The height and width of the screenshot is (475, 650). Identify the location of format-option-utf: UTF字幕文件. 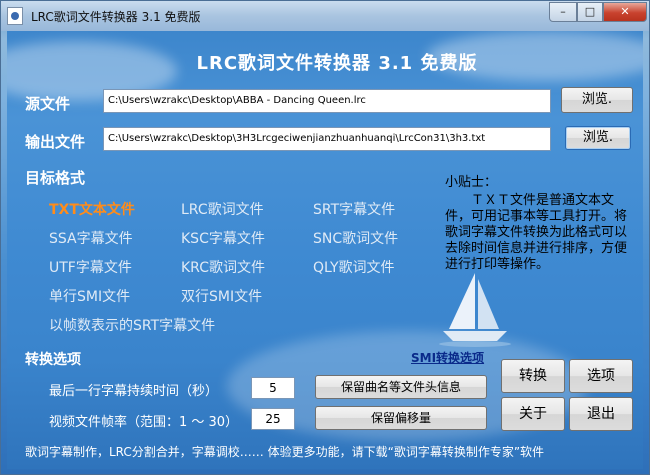
(90, 267).